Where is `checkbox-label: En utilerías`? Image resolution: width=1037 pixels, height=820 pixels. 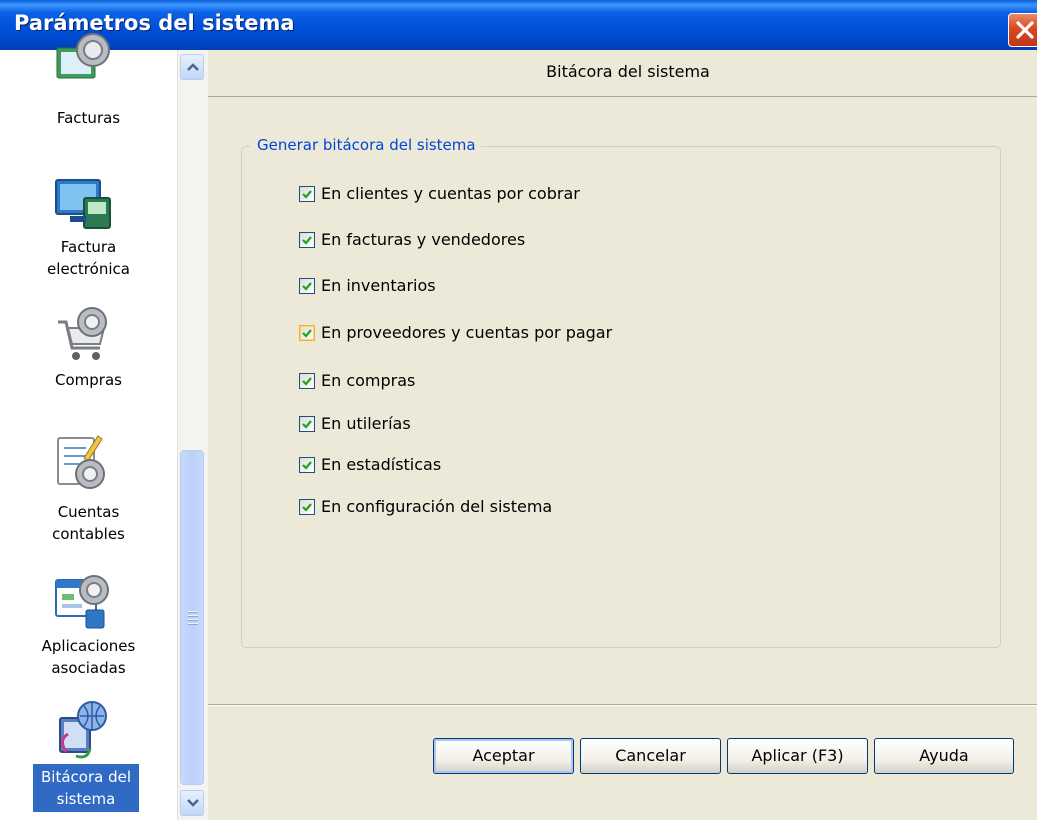 checkbox-label: En utilerías is located at coordinates (366, 423).